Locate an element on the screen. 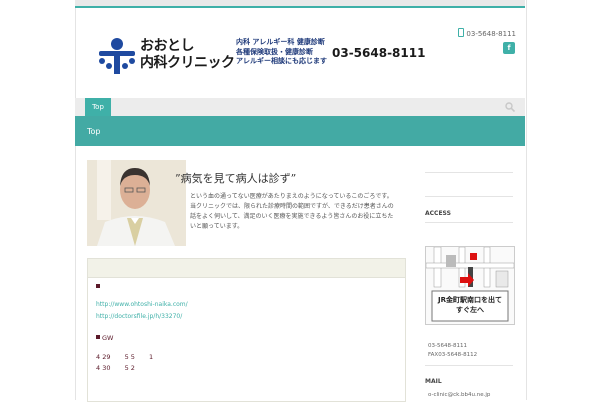 This screenshot has height=402, width=600. sidebar-mail: o-clinic@ck.bb4u.ne.jp is located at coordinates (459, 395).